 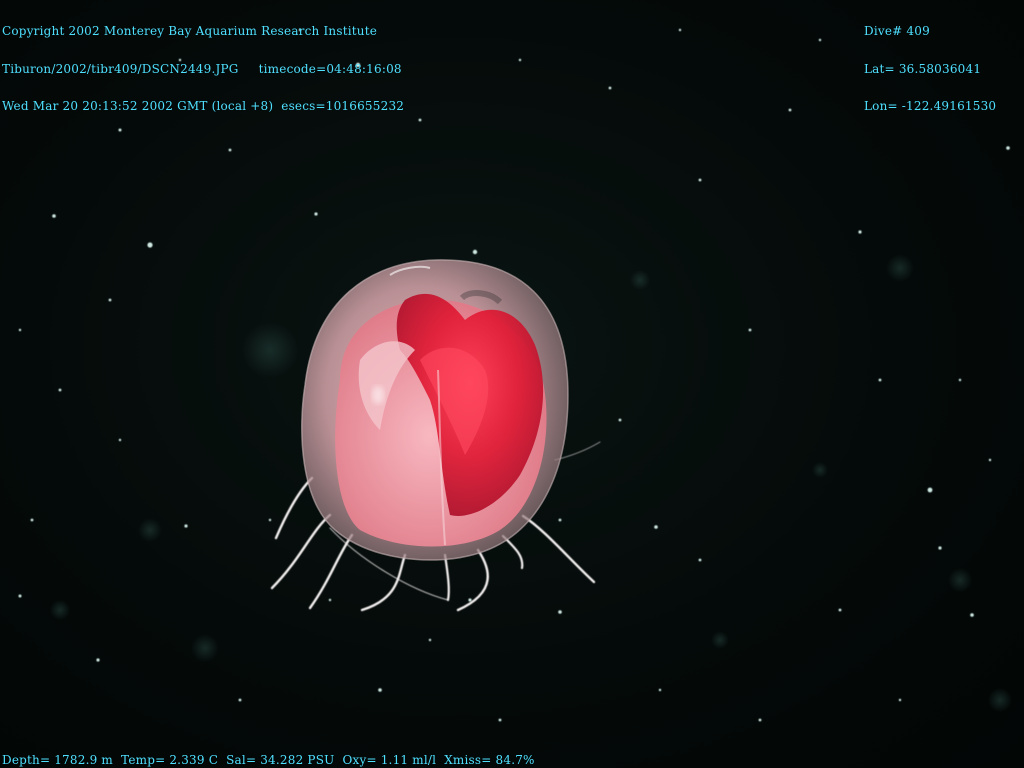 I want to click on oxygen: Oxy= 1.11 ml/l, so click(x=389, y=760).